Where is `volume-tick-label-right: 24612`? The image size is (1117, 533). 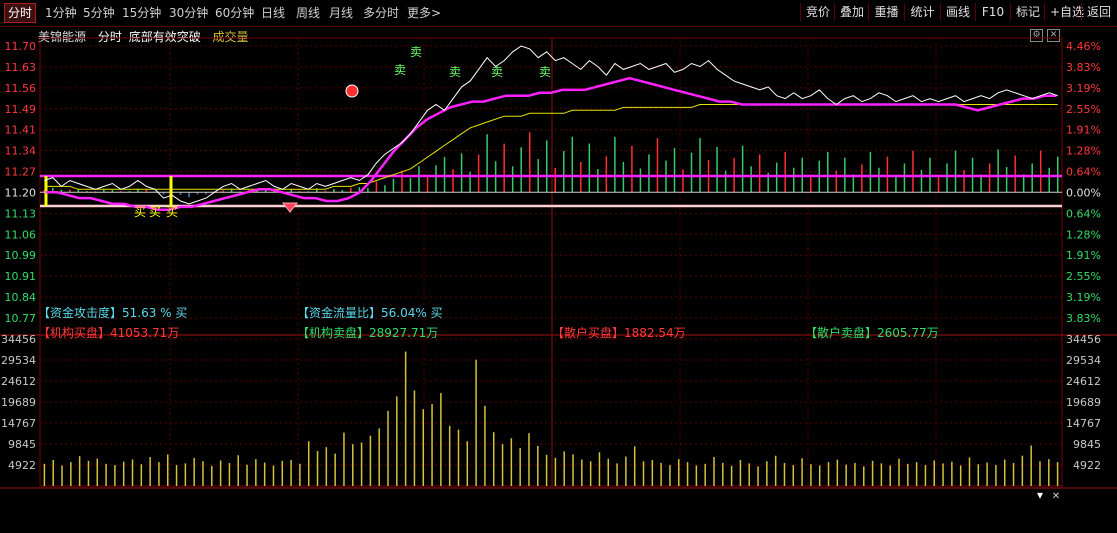
volume-tick-label-right: 24612 is located at coordinates (1083, 381).